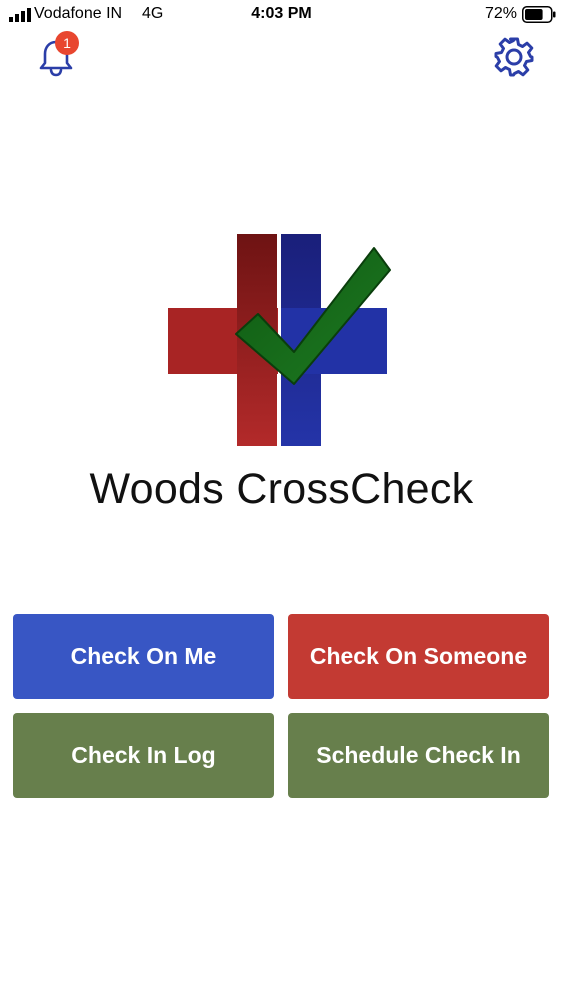  Describe the element at coordinates (67, 43) in the screenshot. I see `notification-badge: 1` at that location.